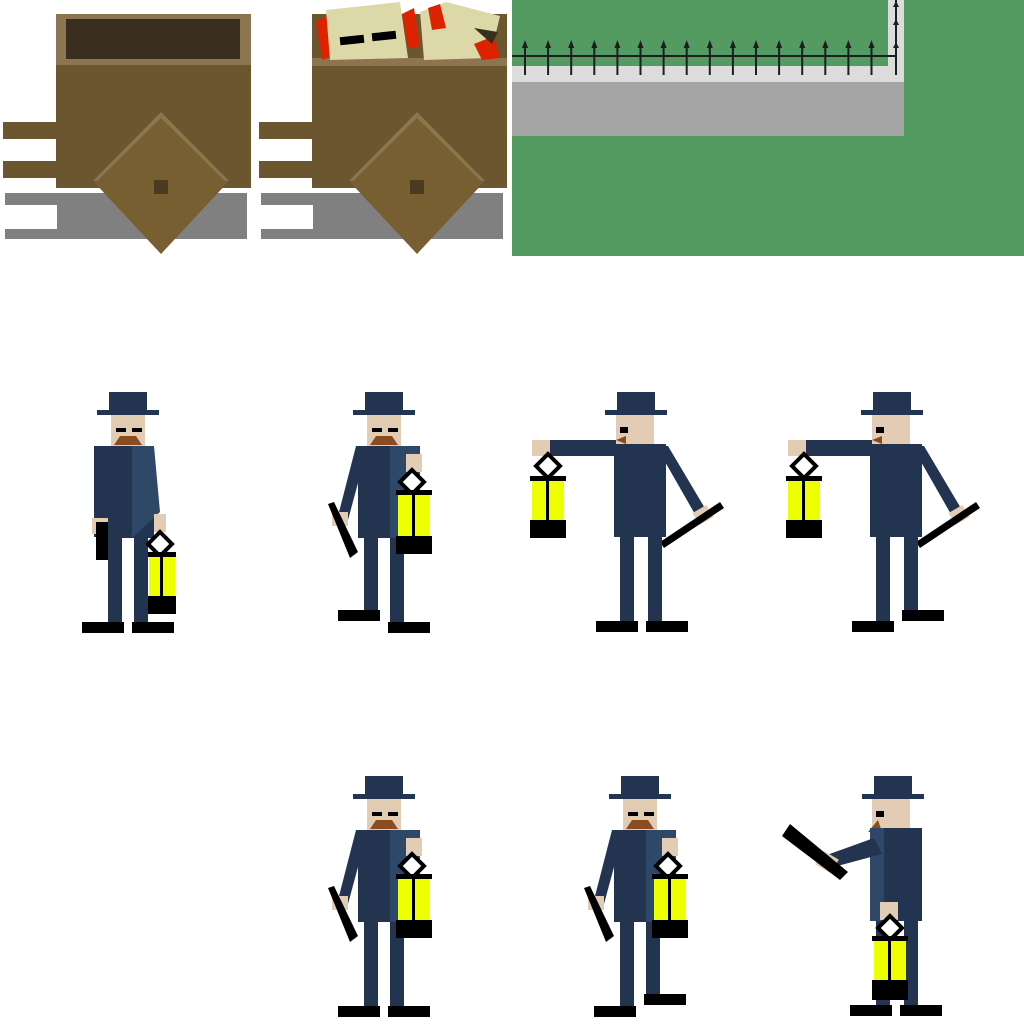  What do you see at coordinates (708, 109) in the screenshot?
I see `path-dark` at bounding box center [708, 109].